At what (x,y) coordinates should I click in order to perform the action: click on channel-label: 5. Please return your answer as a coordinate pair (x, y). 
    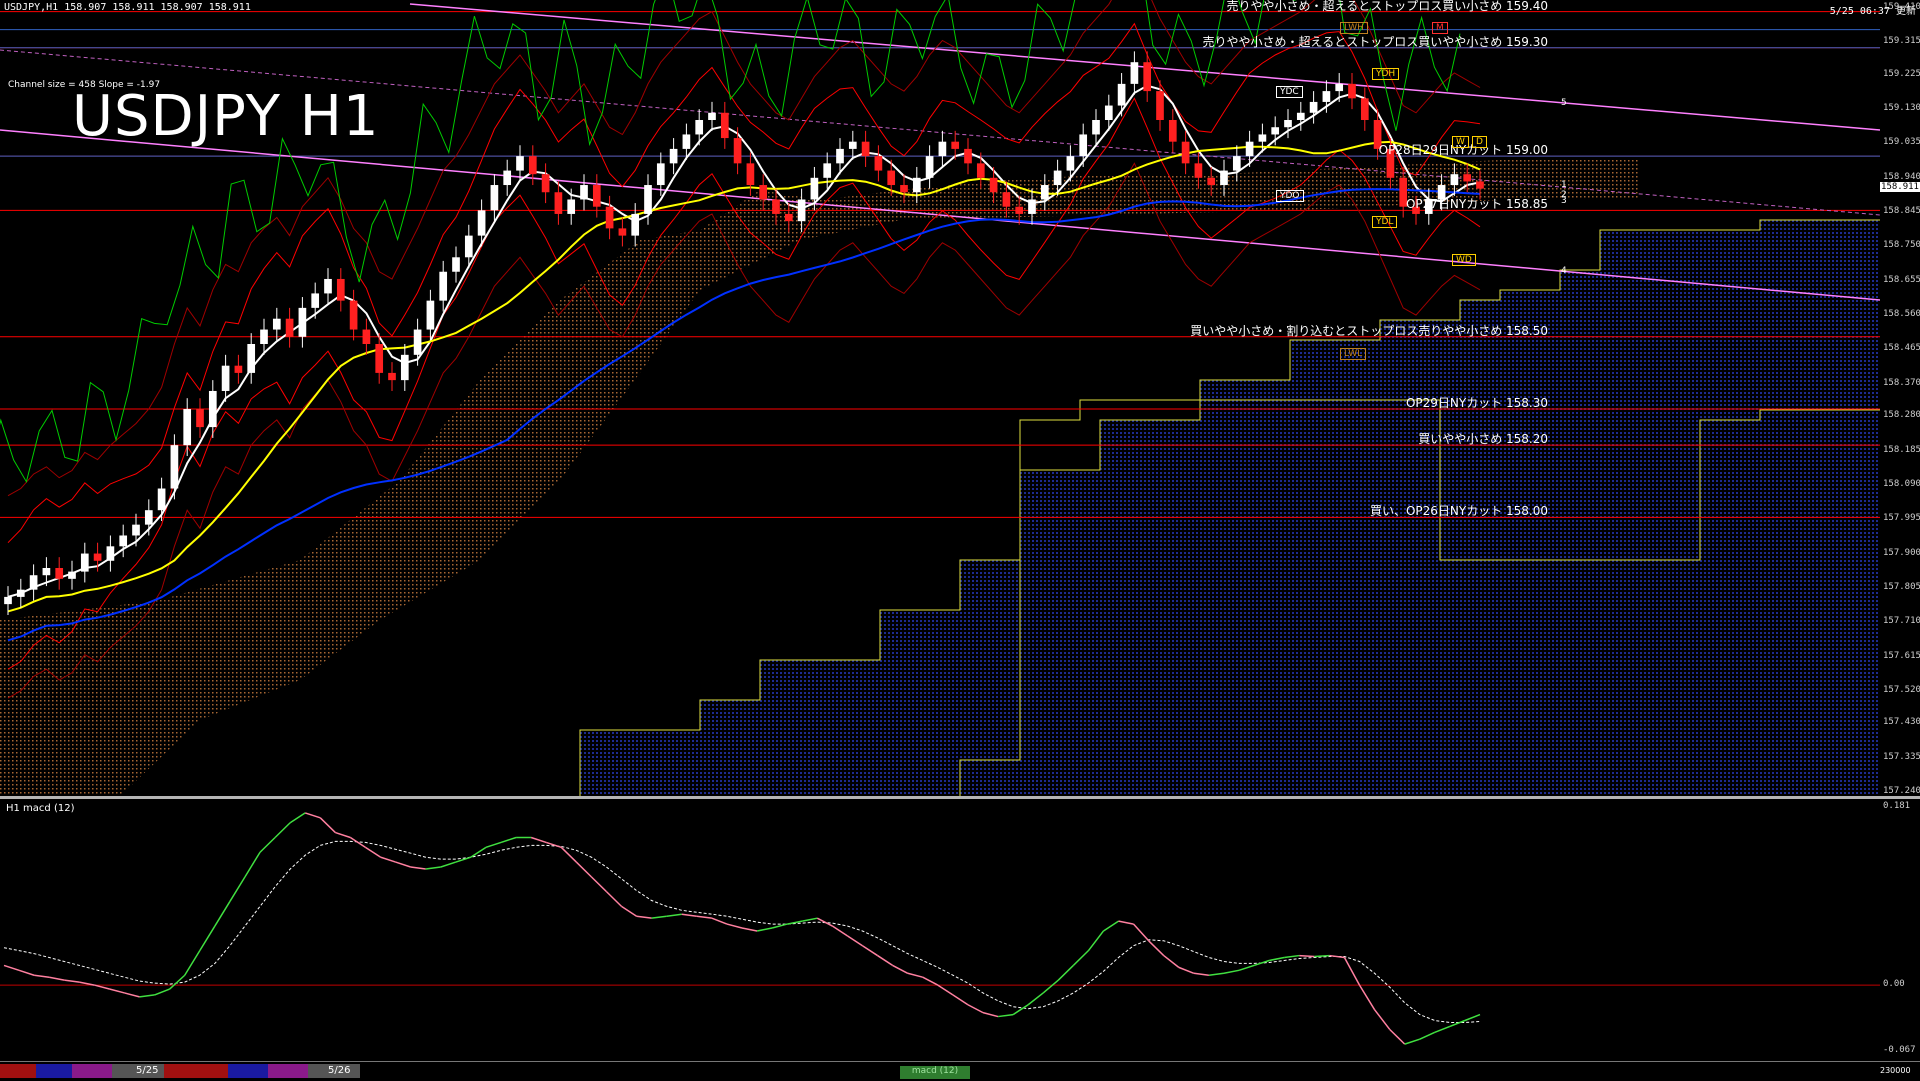
    Looking at the image, I should click on (1564, 103).